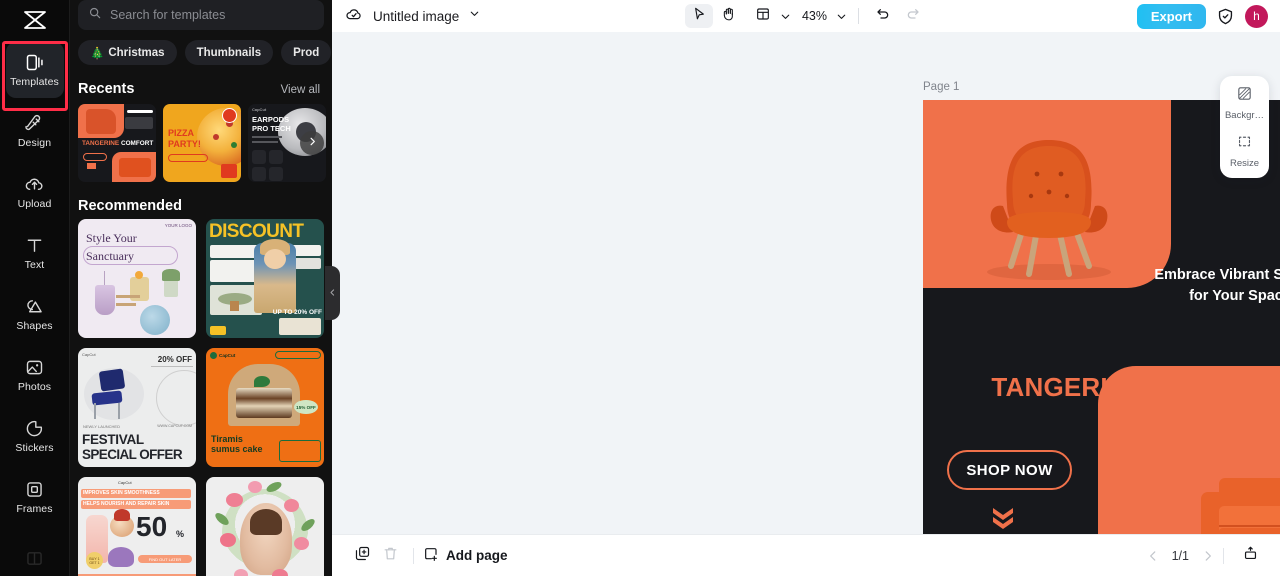 Image resolution: width=1280 pixels, height=576 pixels. Describe the element at coordinates (698, 16) in the screenshot. I see `select-tool-button` at that location.